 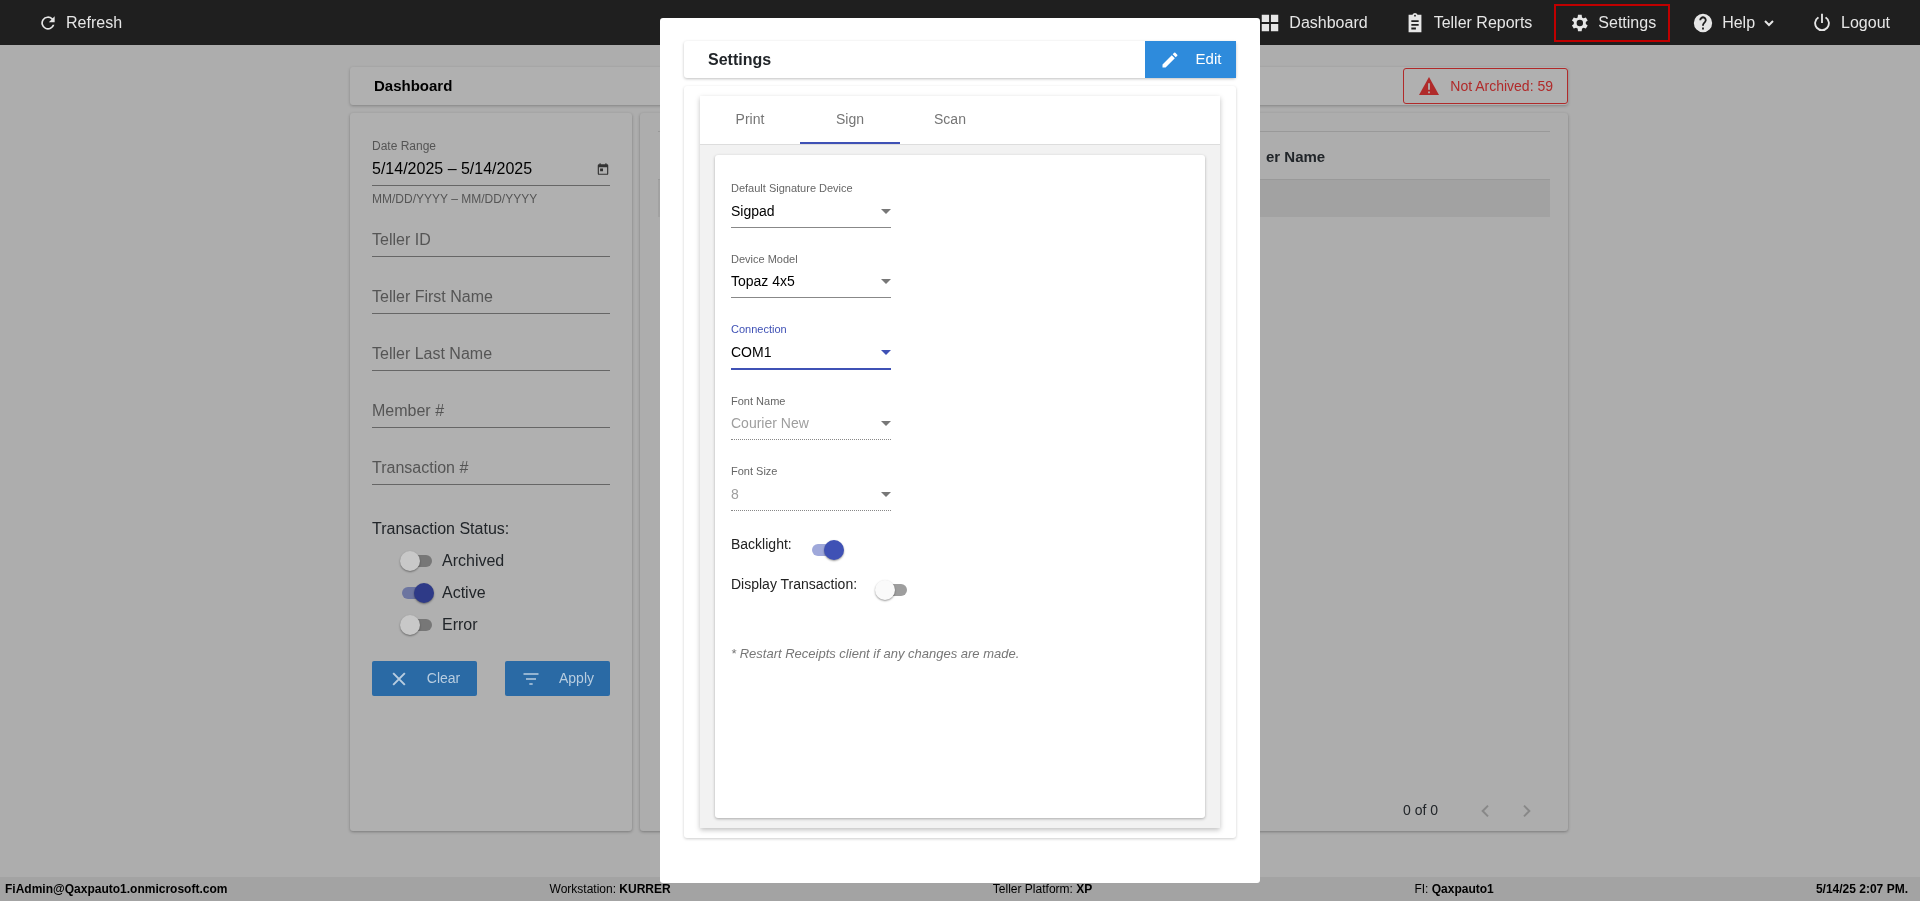 I want to click on status-text: Workstation: KURRER, so click(x=610, y=889).